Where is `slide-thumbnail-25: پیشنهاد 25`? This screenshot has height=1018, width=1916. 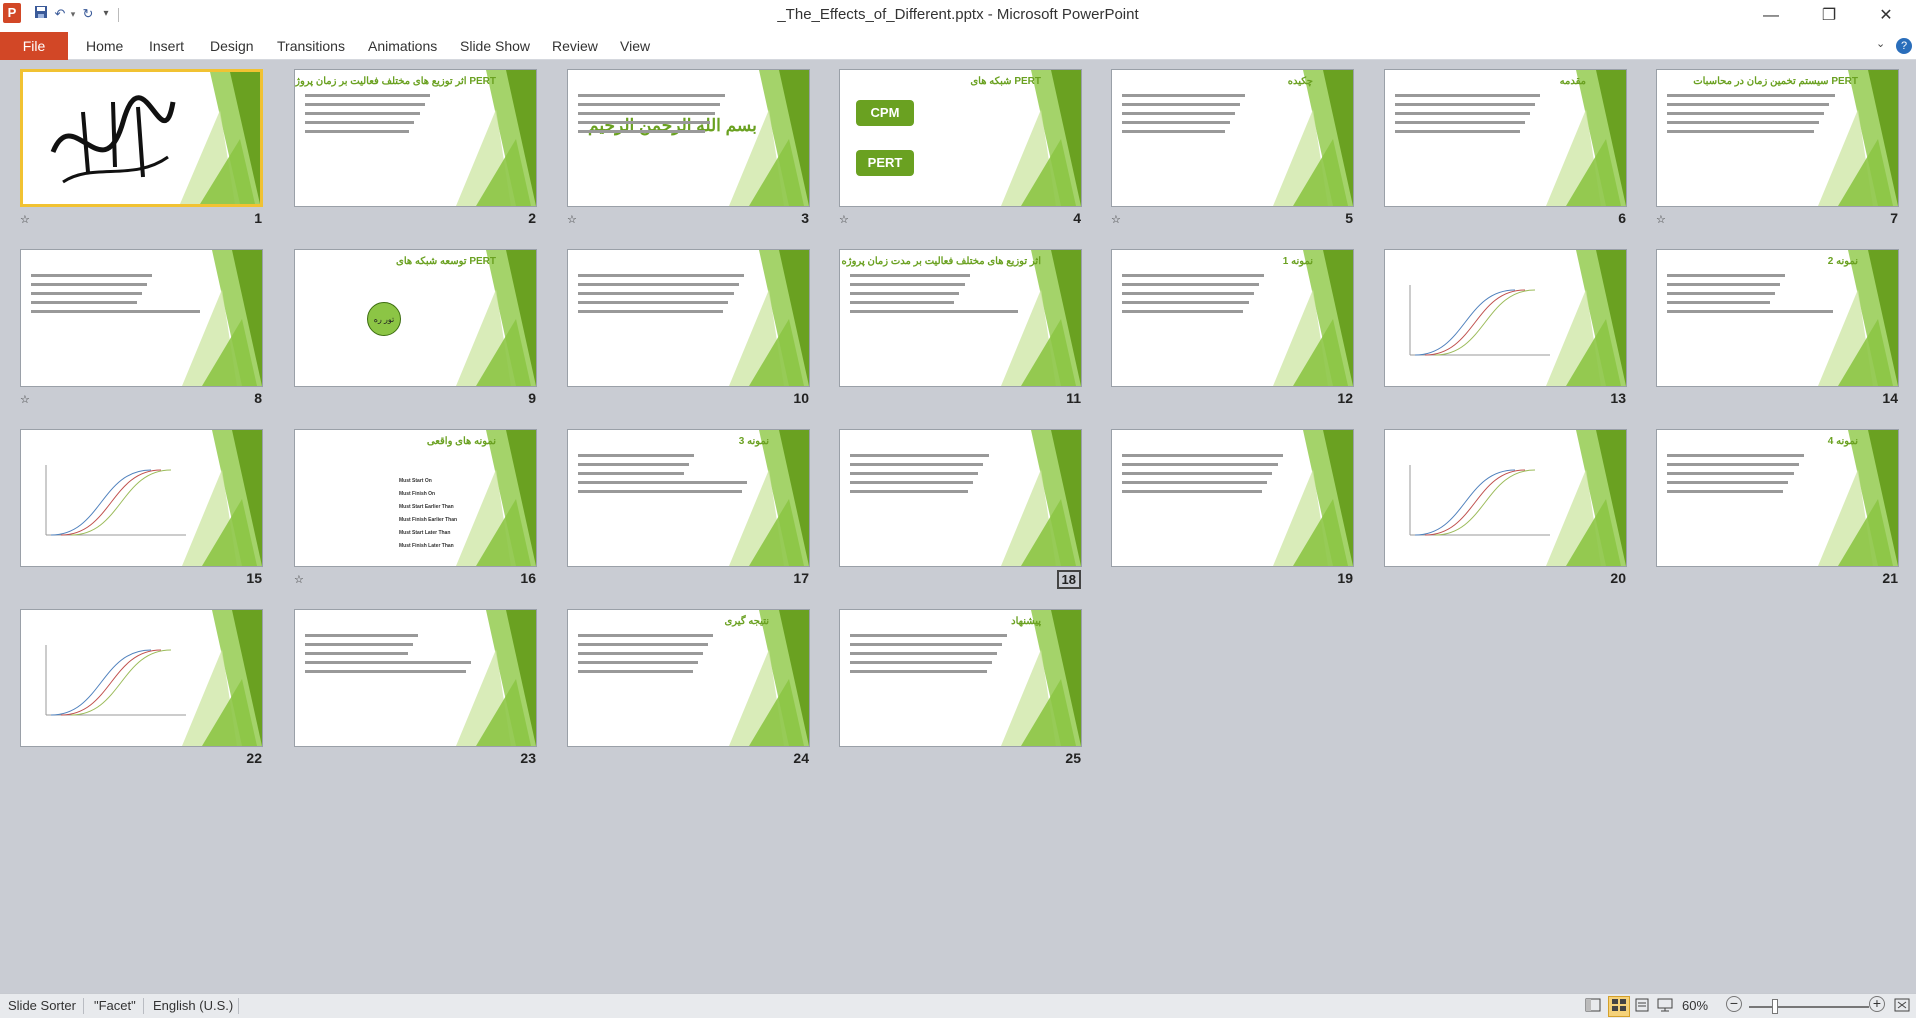
slide-thumbnail-25: پیشنهاد 25 is located at coordinates (962, 690).